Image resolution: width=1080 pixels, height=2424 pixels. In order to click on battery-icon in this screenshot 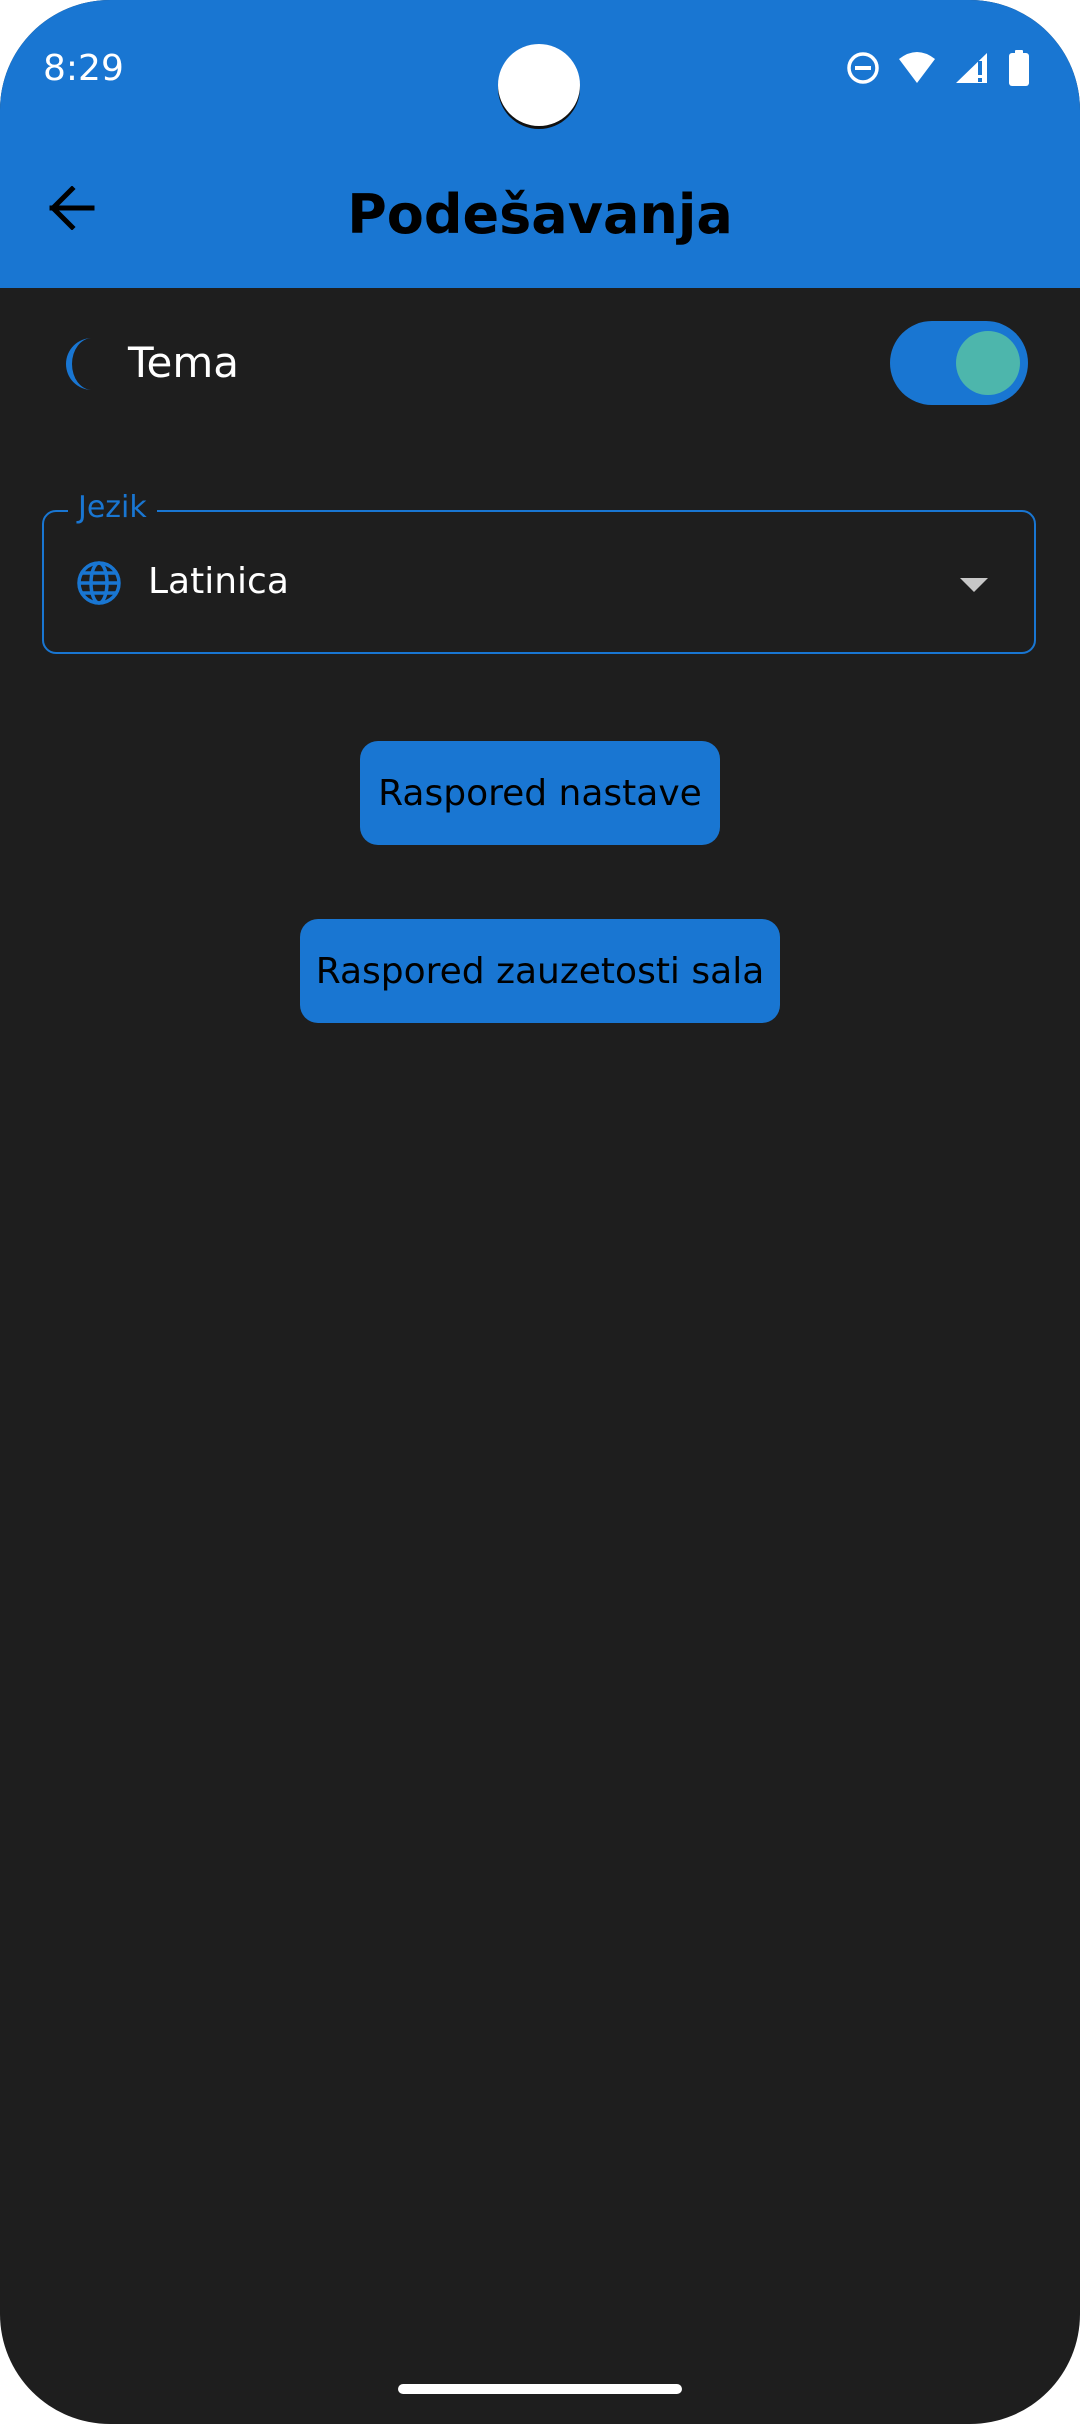, I will do `click(1019, 68)`.